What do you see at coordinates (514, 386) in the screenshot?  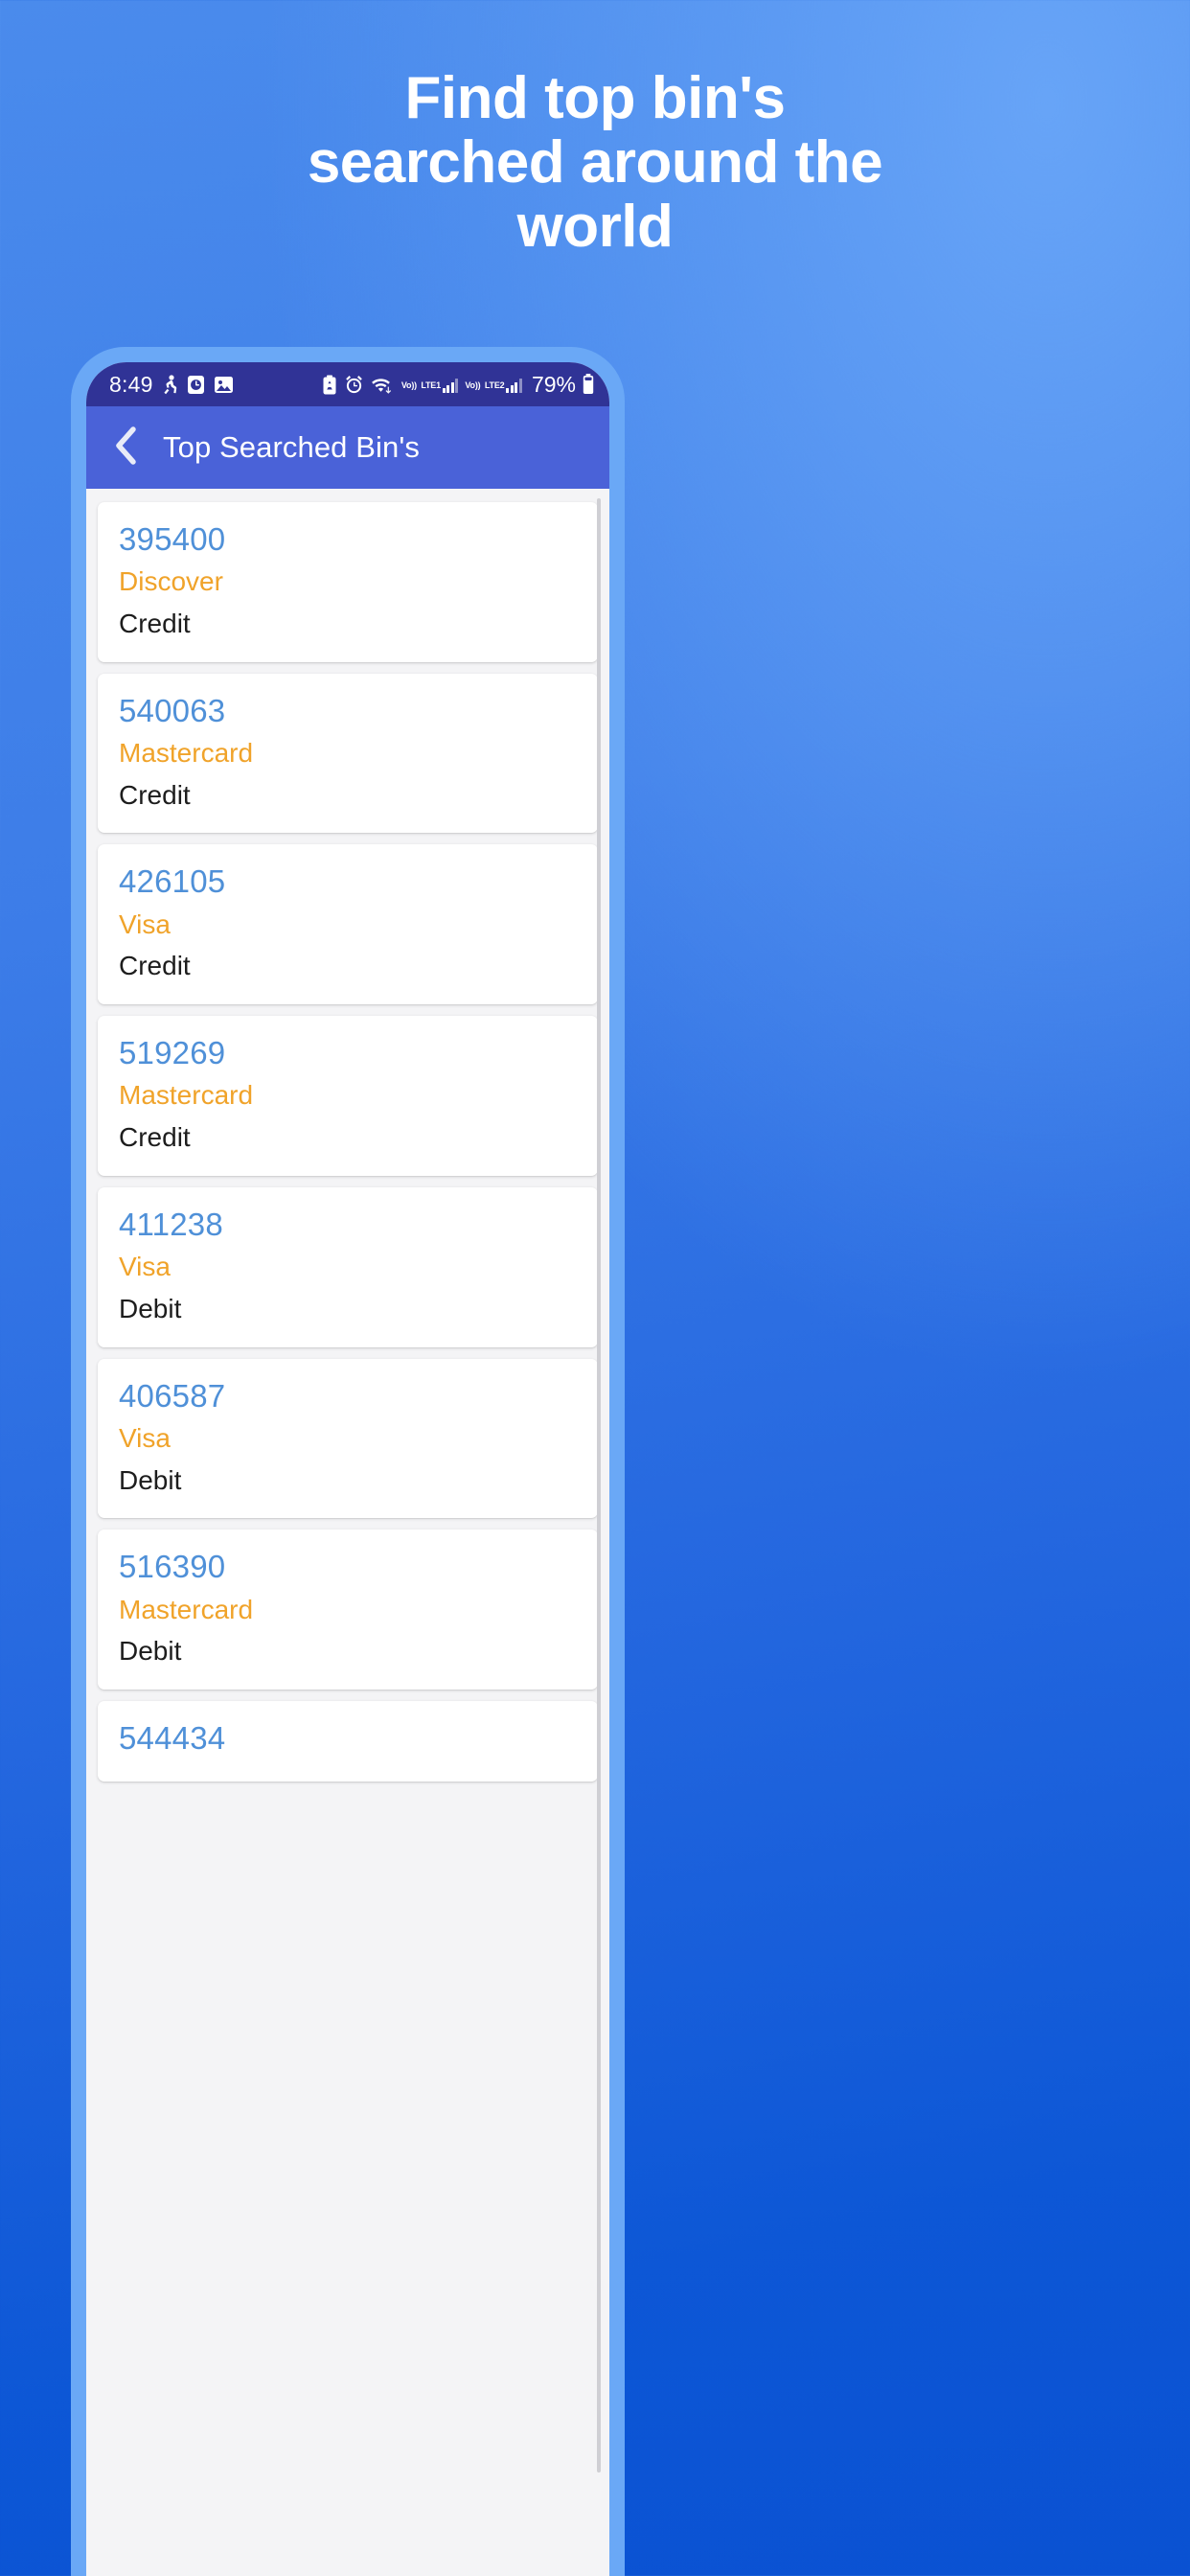 I see `sim2-signal-bars-icon` at bounding box center [514, 386].